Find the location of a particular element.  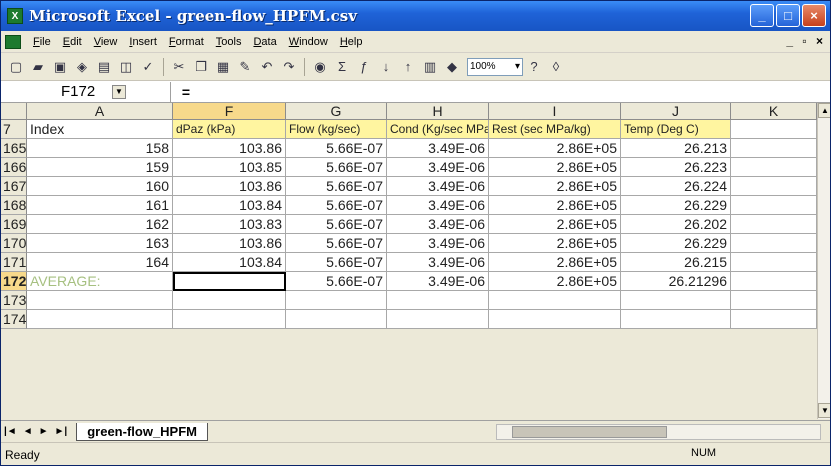

horizontal-scrollbar is located at coordinates (658, 432).